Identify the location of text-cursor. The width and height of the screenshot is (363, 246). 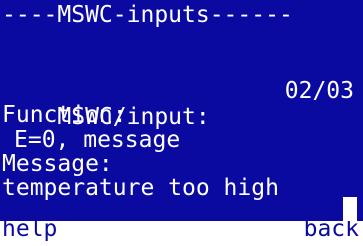
(350, 209).